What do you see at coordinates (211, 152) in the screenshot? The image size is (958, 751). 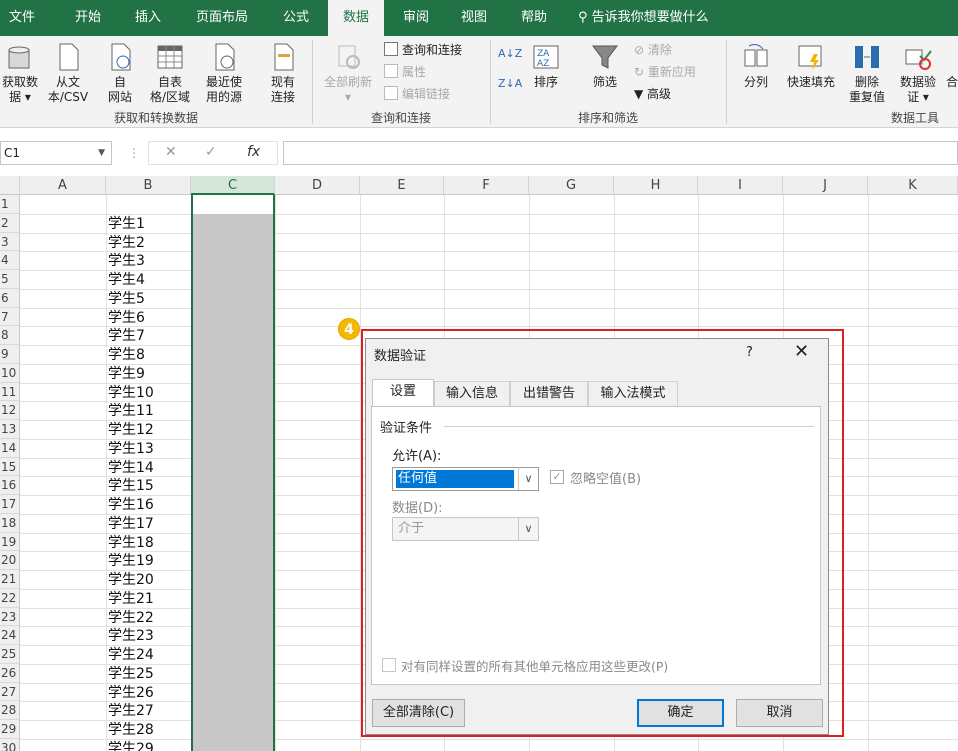 I see `enter-check-icon: ✓` at bounding box center [211, 152].